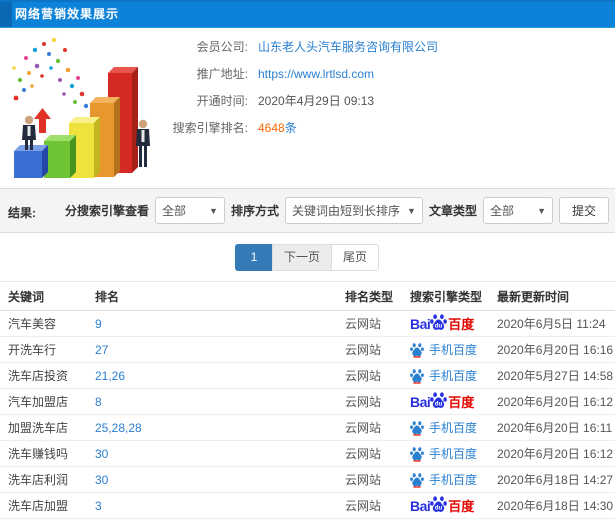 This screenshot has height=520, width=615. I want to click on rank-link: 21,26, so click(110, 376).